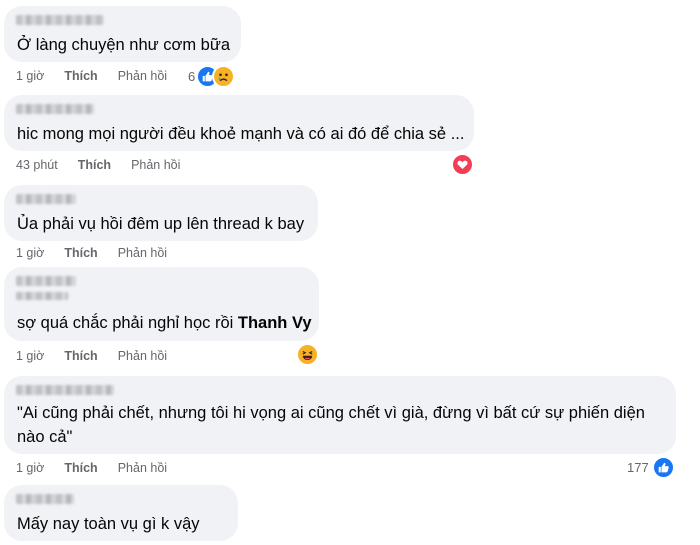 Image resolution: width=700 pixels, height=545 pixels. I want to click on comment-bubble: sợ quá chắc phải nghỉ học rồi Thanh Vy, so click(161, 304).